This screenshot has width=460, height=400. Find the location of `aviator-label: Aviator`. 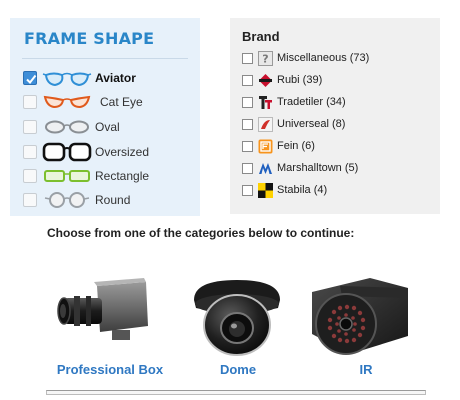

aviator-label: Aviator is located at coordinates (115, 78).